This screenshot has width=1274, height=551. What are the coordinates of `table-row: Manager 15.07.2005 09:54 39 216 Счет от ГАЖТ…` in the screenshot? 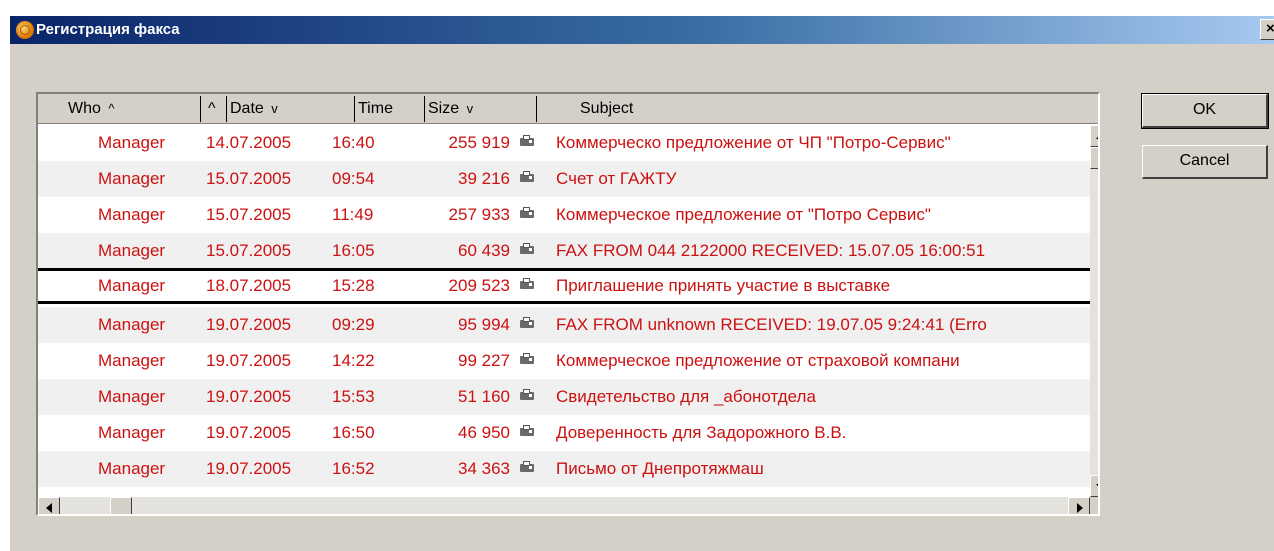 It's located at (564, 179).